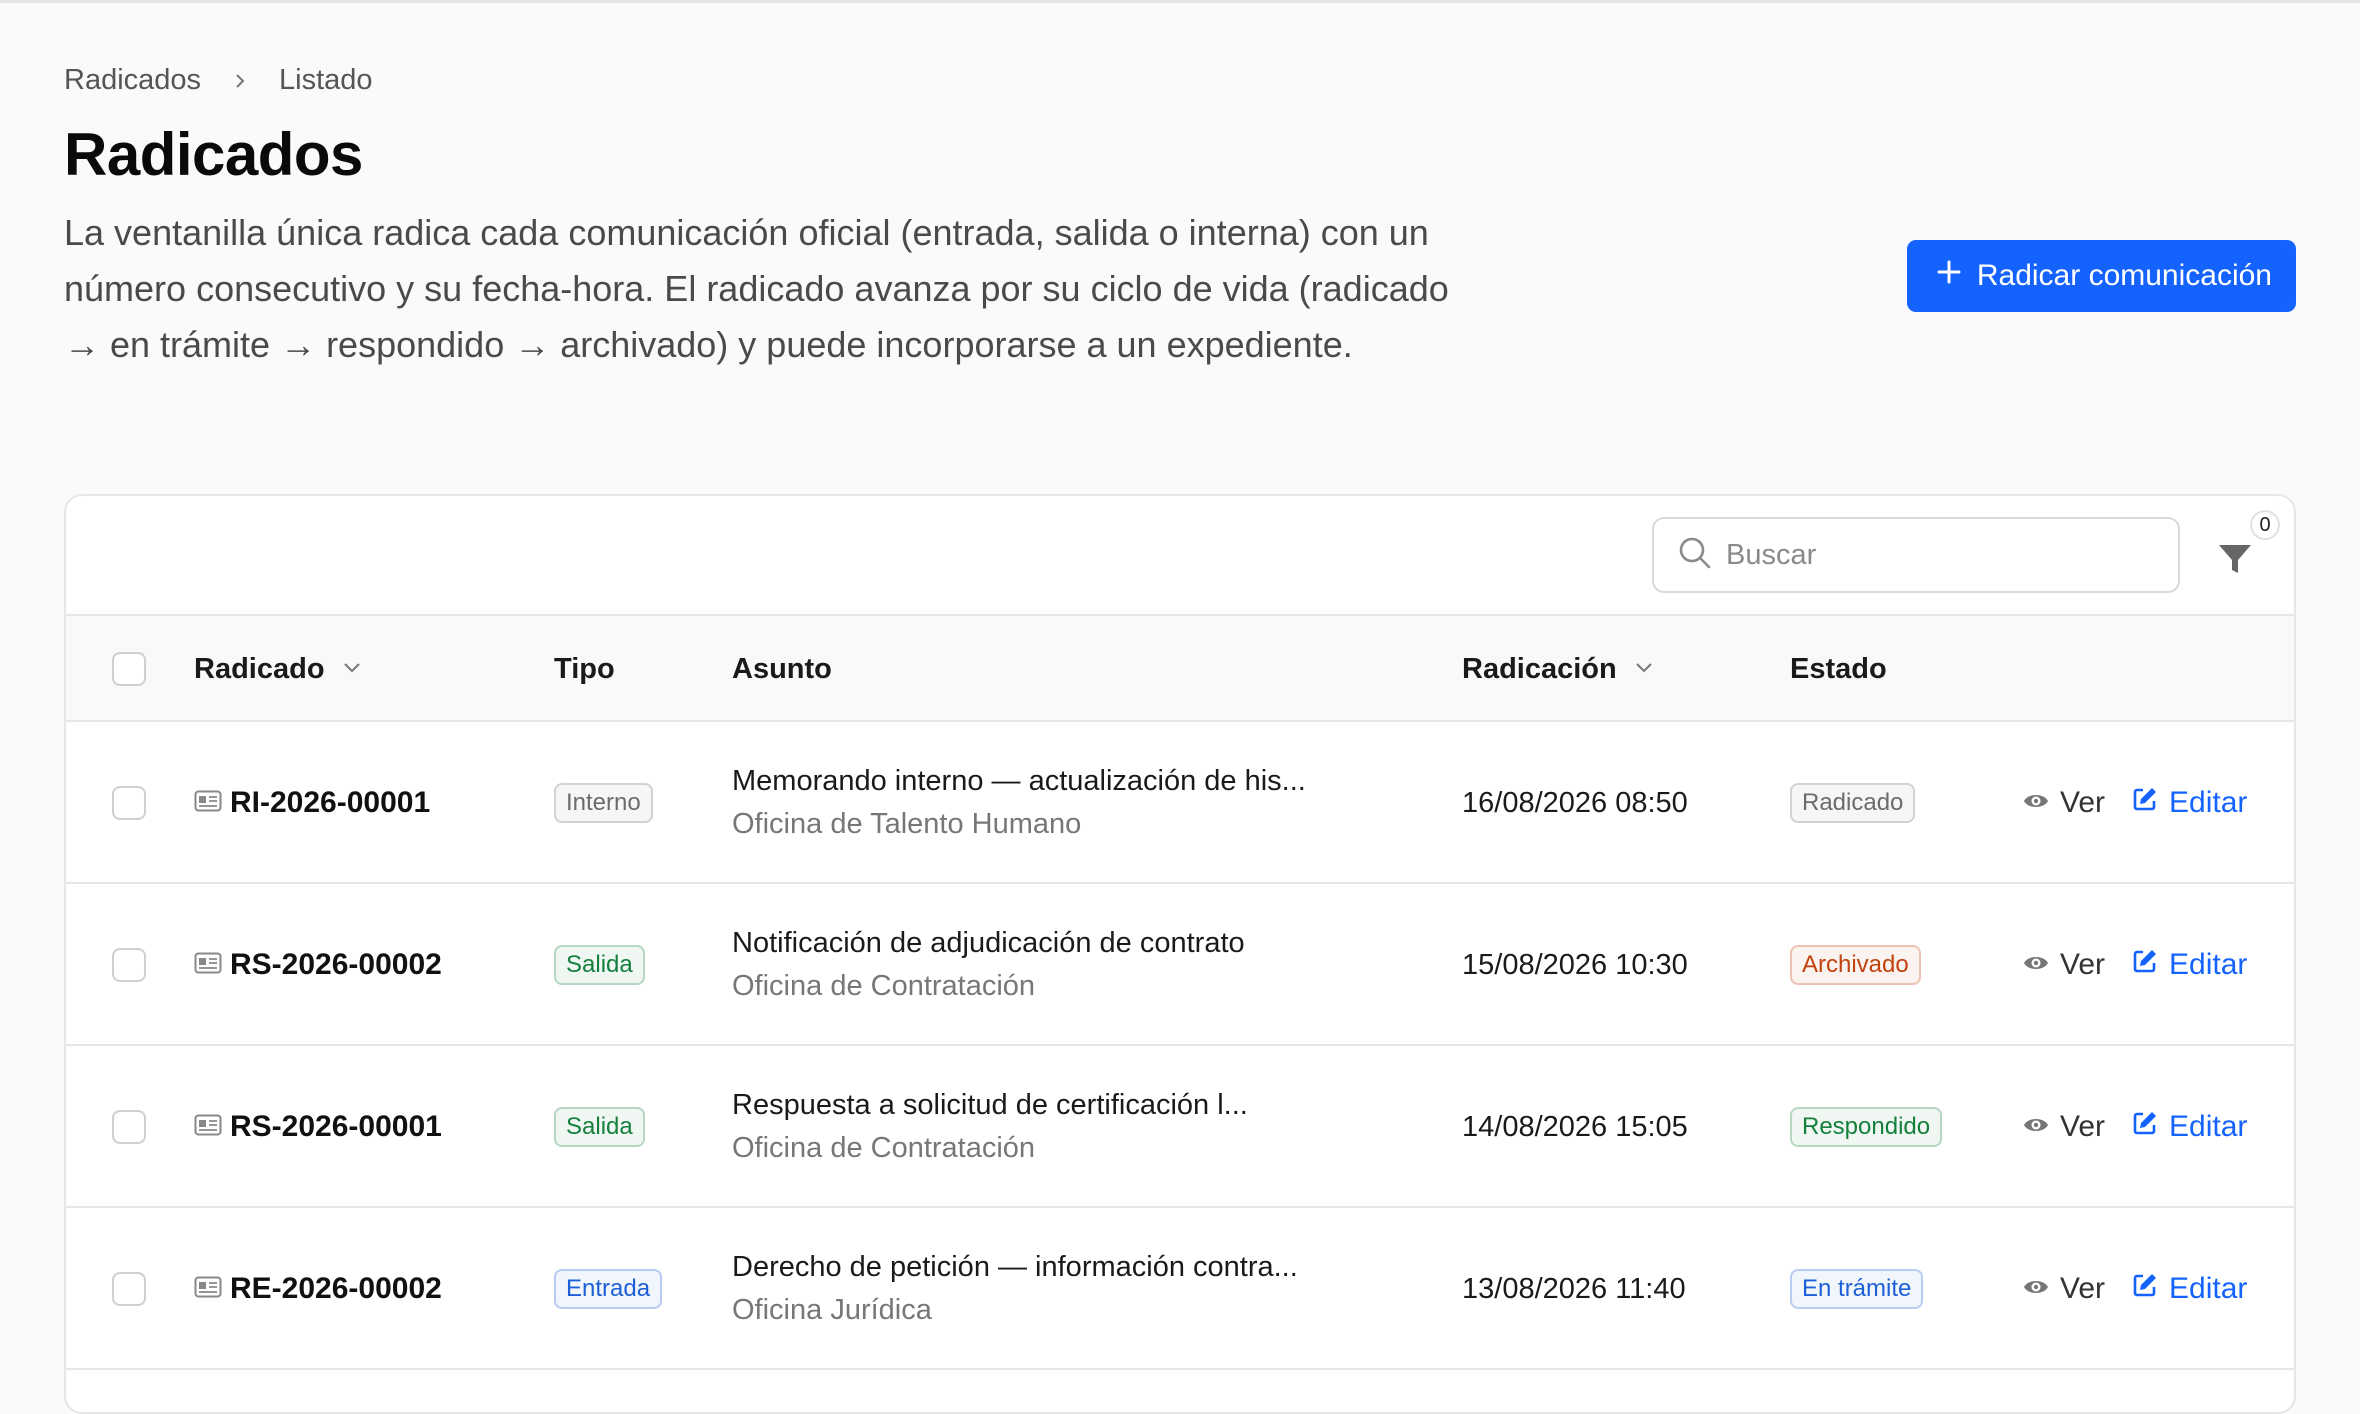  I want to click on filter-count-badge: 0, so click(2265, 525).